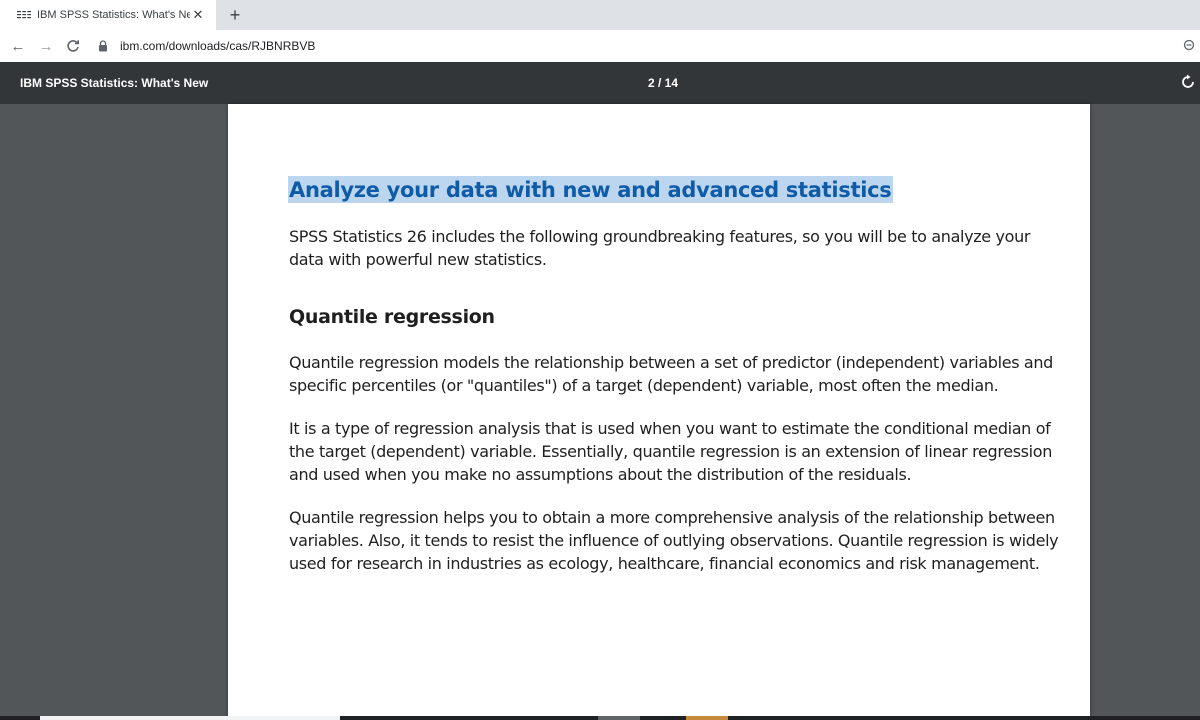 This screenshot has width=1200, height=720. Describe the element at coordinates (600, 83) in the screenshot. I see `pdf-toolbar: IBM SPSS Statistics: What's New 2 / 14` at that location.